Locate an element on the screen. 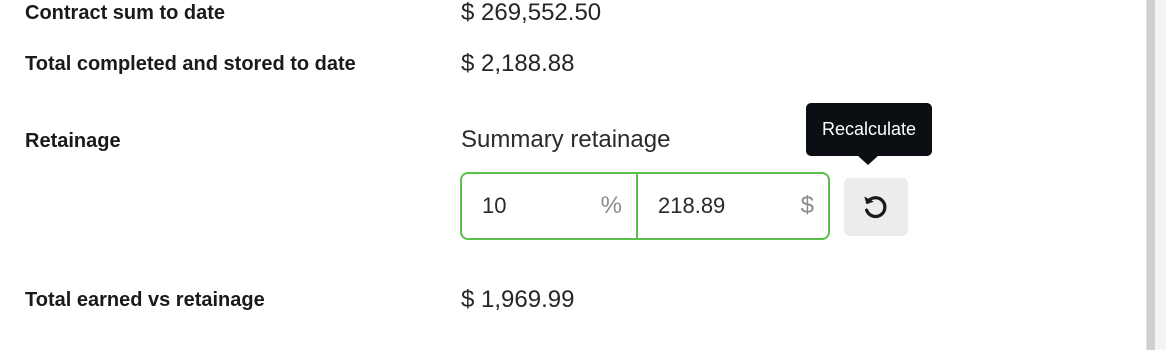 Image resolution: width=1166 pixels, height=350 pixels. completed-stored-label: Total completed and stored to date is located at coordinates (190, 64).